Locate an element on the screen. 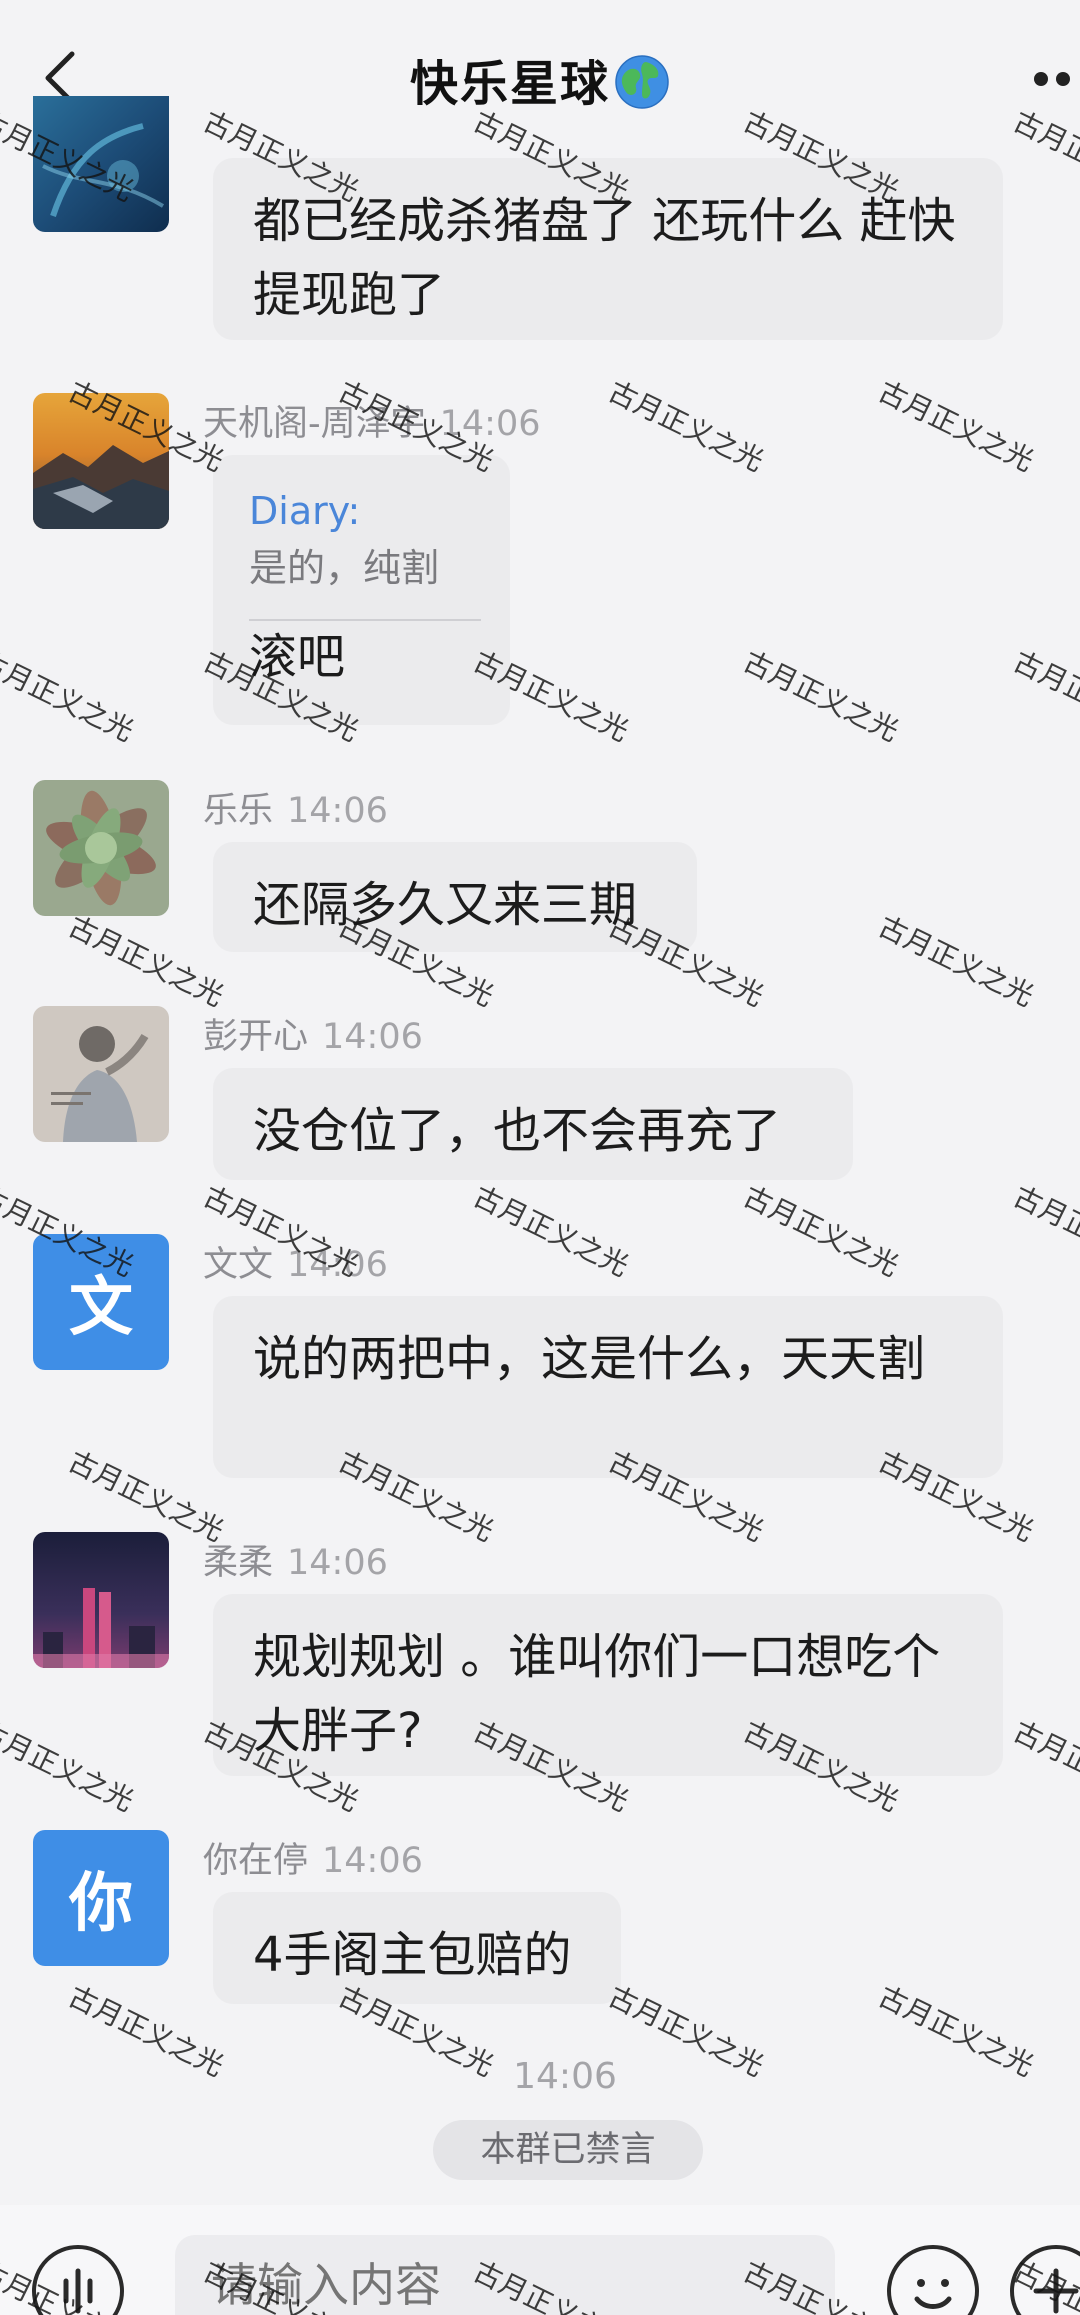 This screenshot has height=2315, width=1080. sender-name: 天机阁-周泽宇 is located at coordinates (314, 424).